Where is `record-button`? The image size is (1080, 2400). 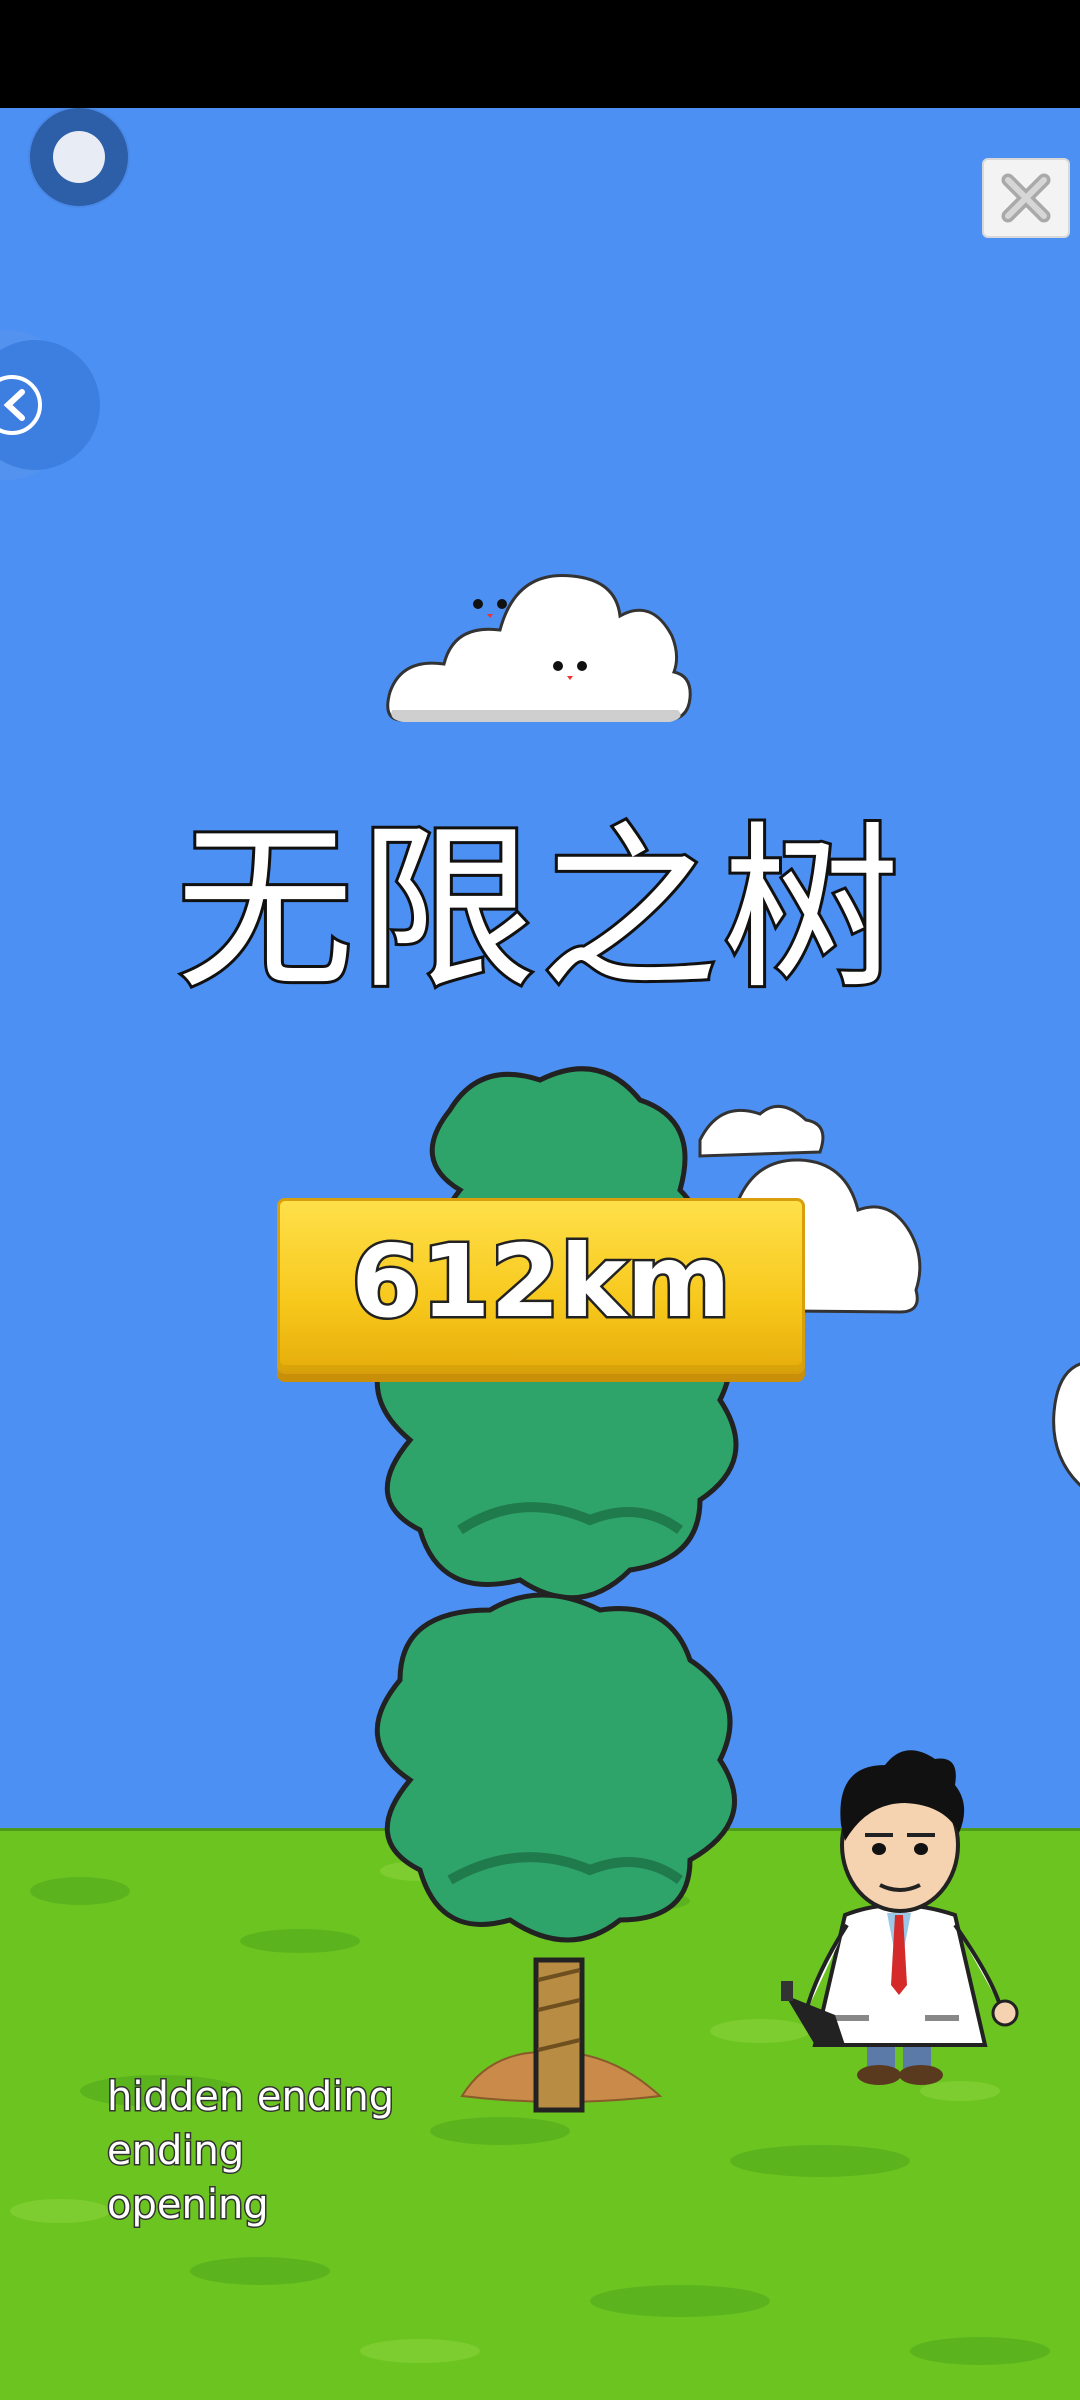
record-button is located at coordinates (79, 157).